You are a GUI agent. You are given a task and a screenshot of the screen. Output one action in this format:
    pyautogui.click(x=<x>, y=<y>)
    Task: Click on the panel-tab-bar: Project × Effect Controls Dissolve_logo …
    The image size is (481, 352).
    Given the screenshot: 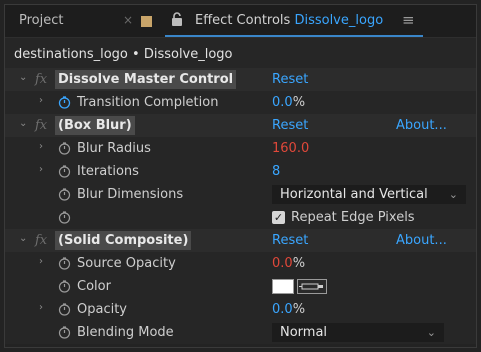 What is the action you would take?
    pyautogui.click(x=240, y=21)
    